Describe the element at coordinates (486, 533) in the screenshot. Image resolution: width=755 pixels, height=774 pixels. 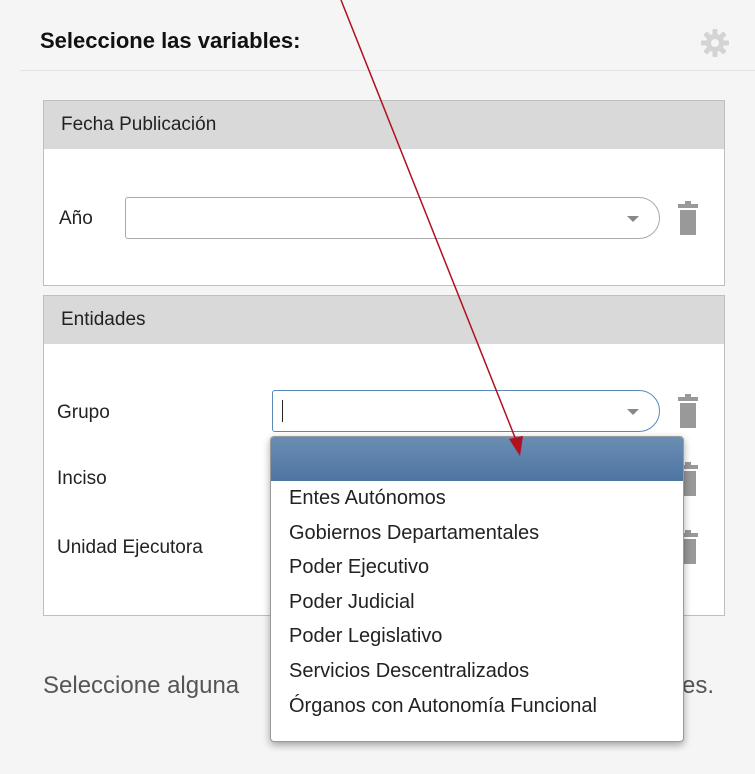
I see `dropdown-option: Gobiernos Departamentales` at that location.